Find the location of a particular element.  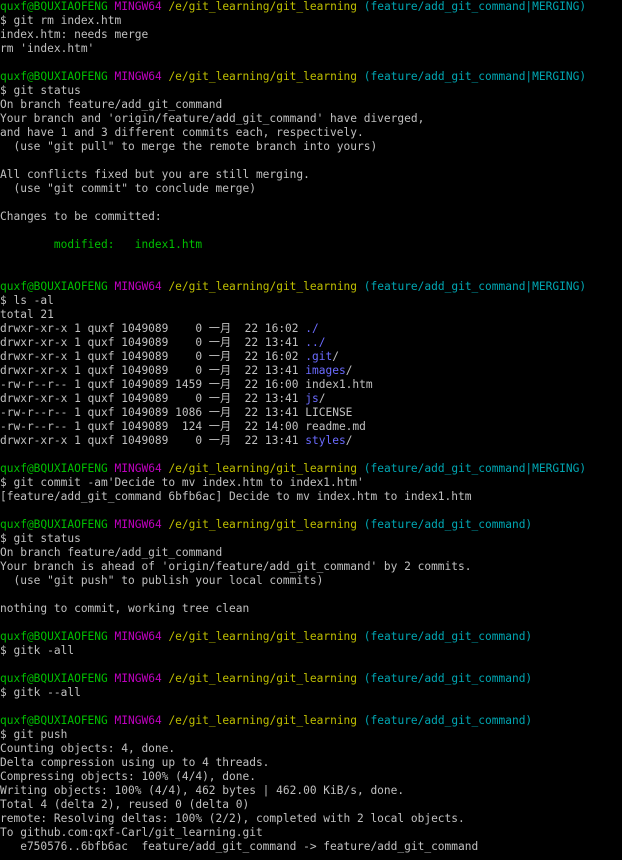

text-segment: $ git rm index.htm is located at coordinates (61, 20).